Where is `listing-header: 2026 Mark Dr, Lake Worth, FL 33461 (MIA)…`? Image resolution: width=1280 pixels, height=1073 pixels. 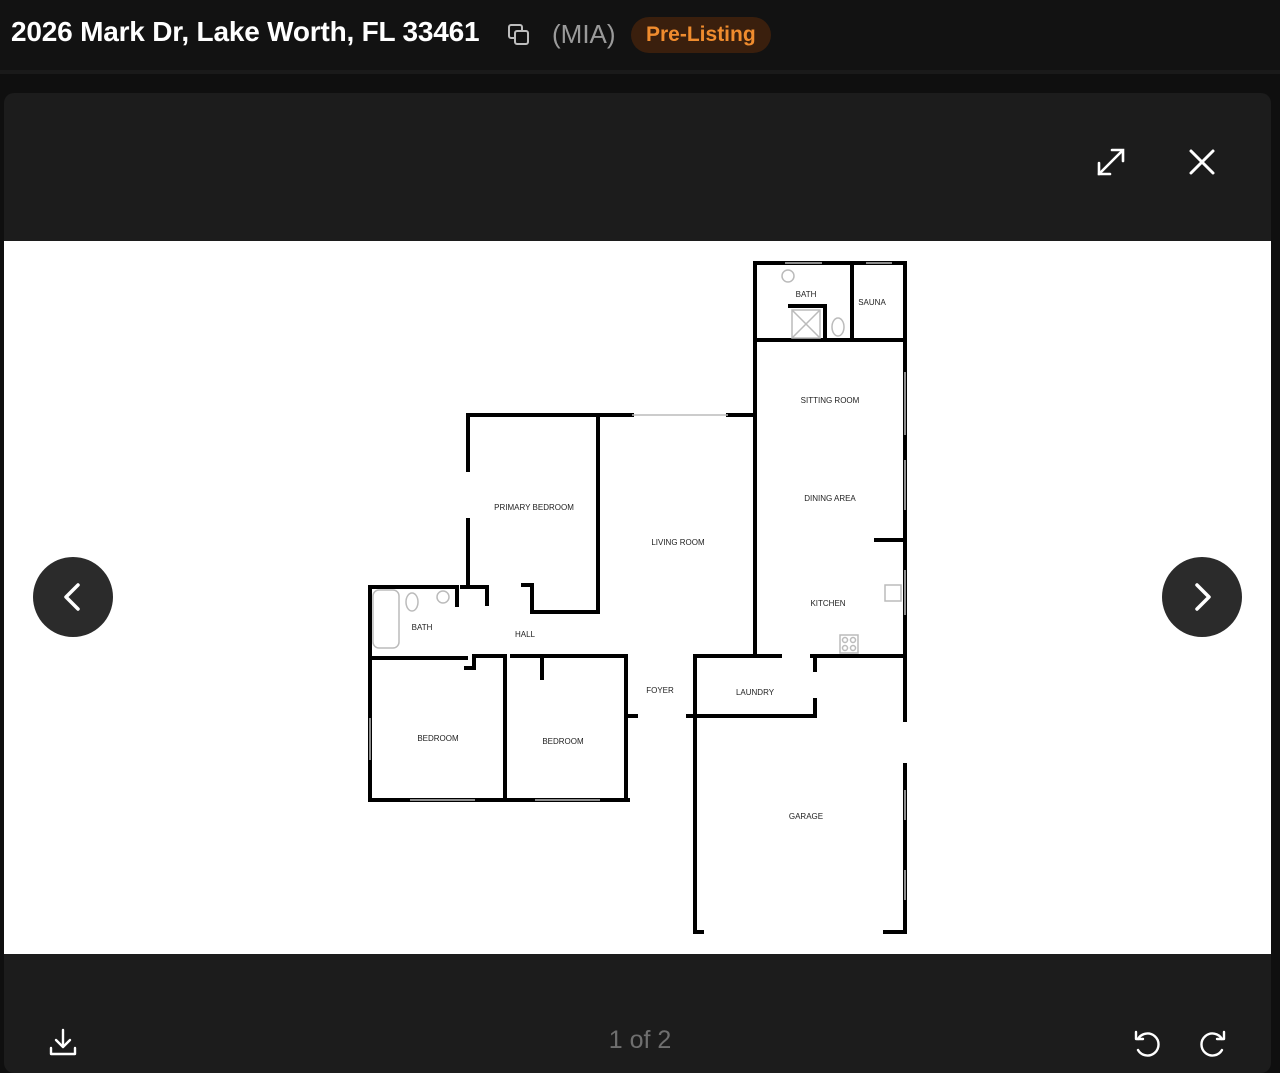
listing-header: 2026 Mark Dr, Lake Worth, FL 33461 (MIA)… is located at coordinates (640, 35).